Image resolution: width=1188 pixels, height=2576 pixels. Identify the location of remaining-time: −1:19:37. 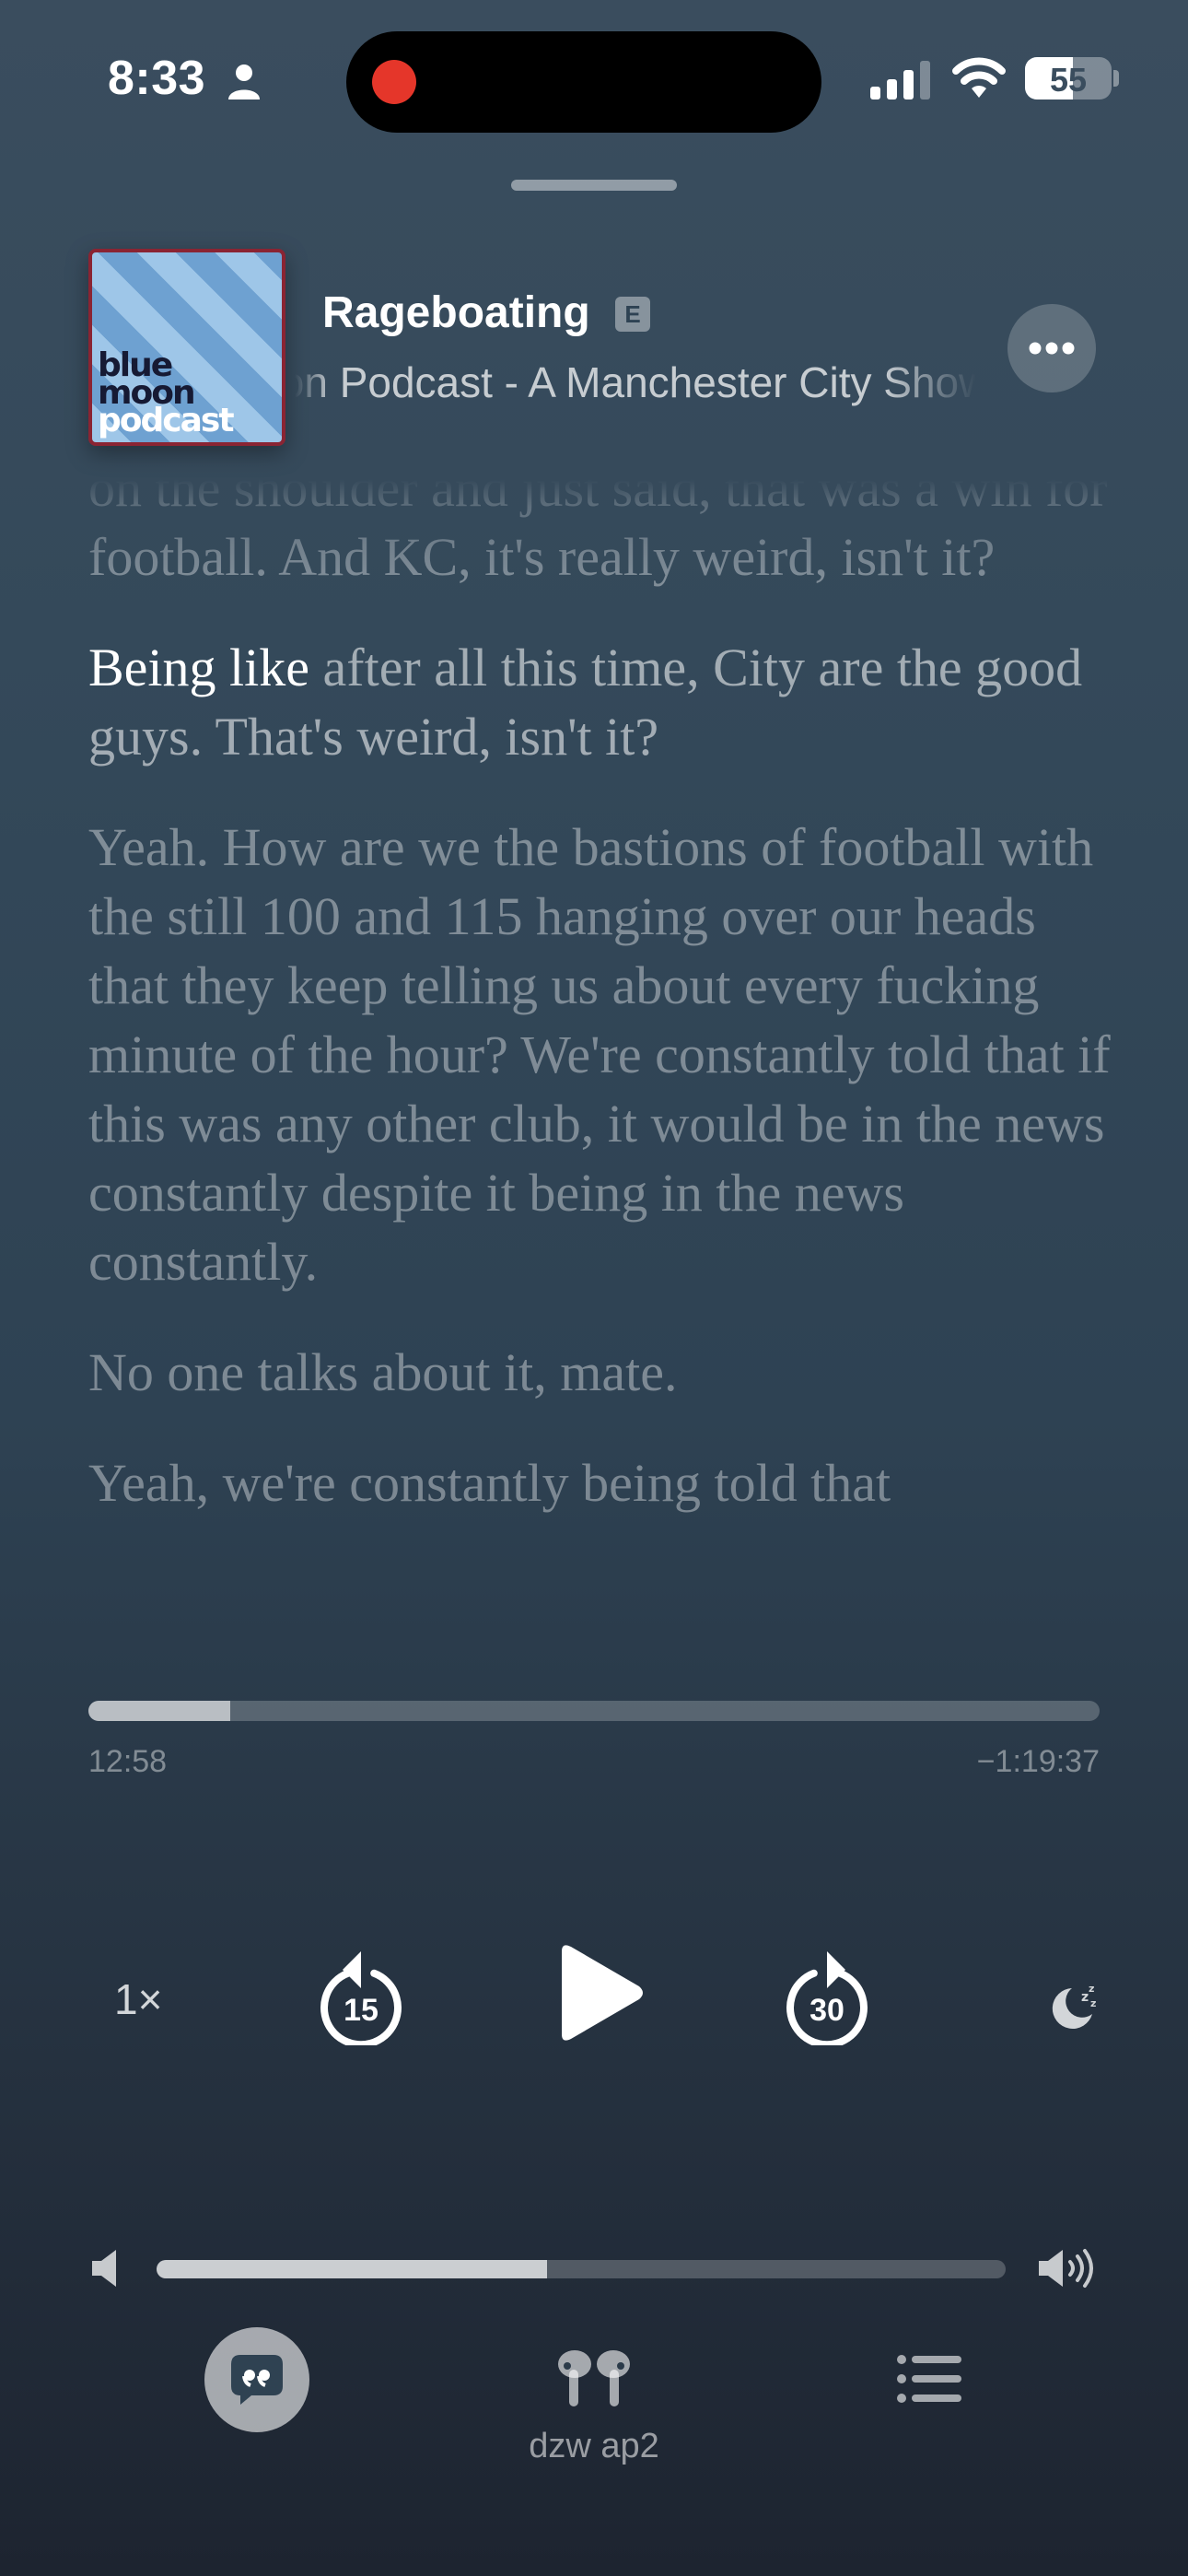
(1038, 1761).